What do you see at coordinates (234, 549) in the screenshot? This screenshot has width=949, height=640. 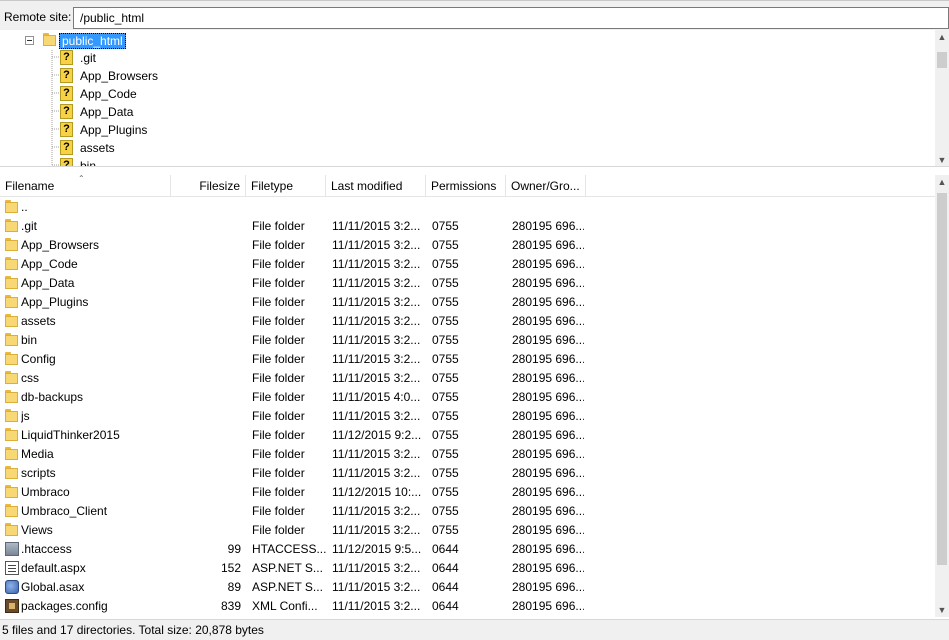 I see `filesize-cell: 99` at bounding box center [234, 549].